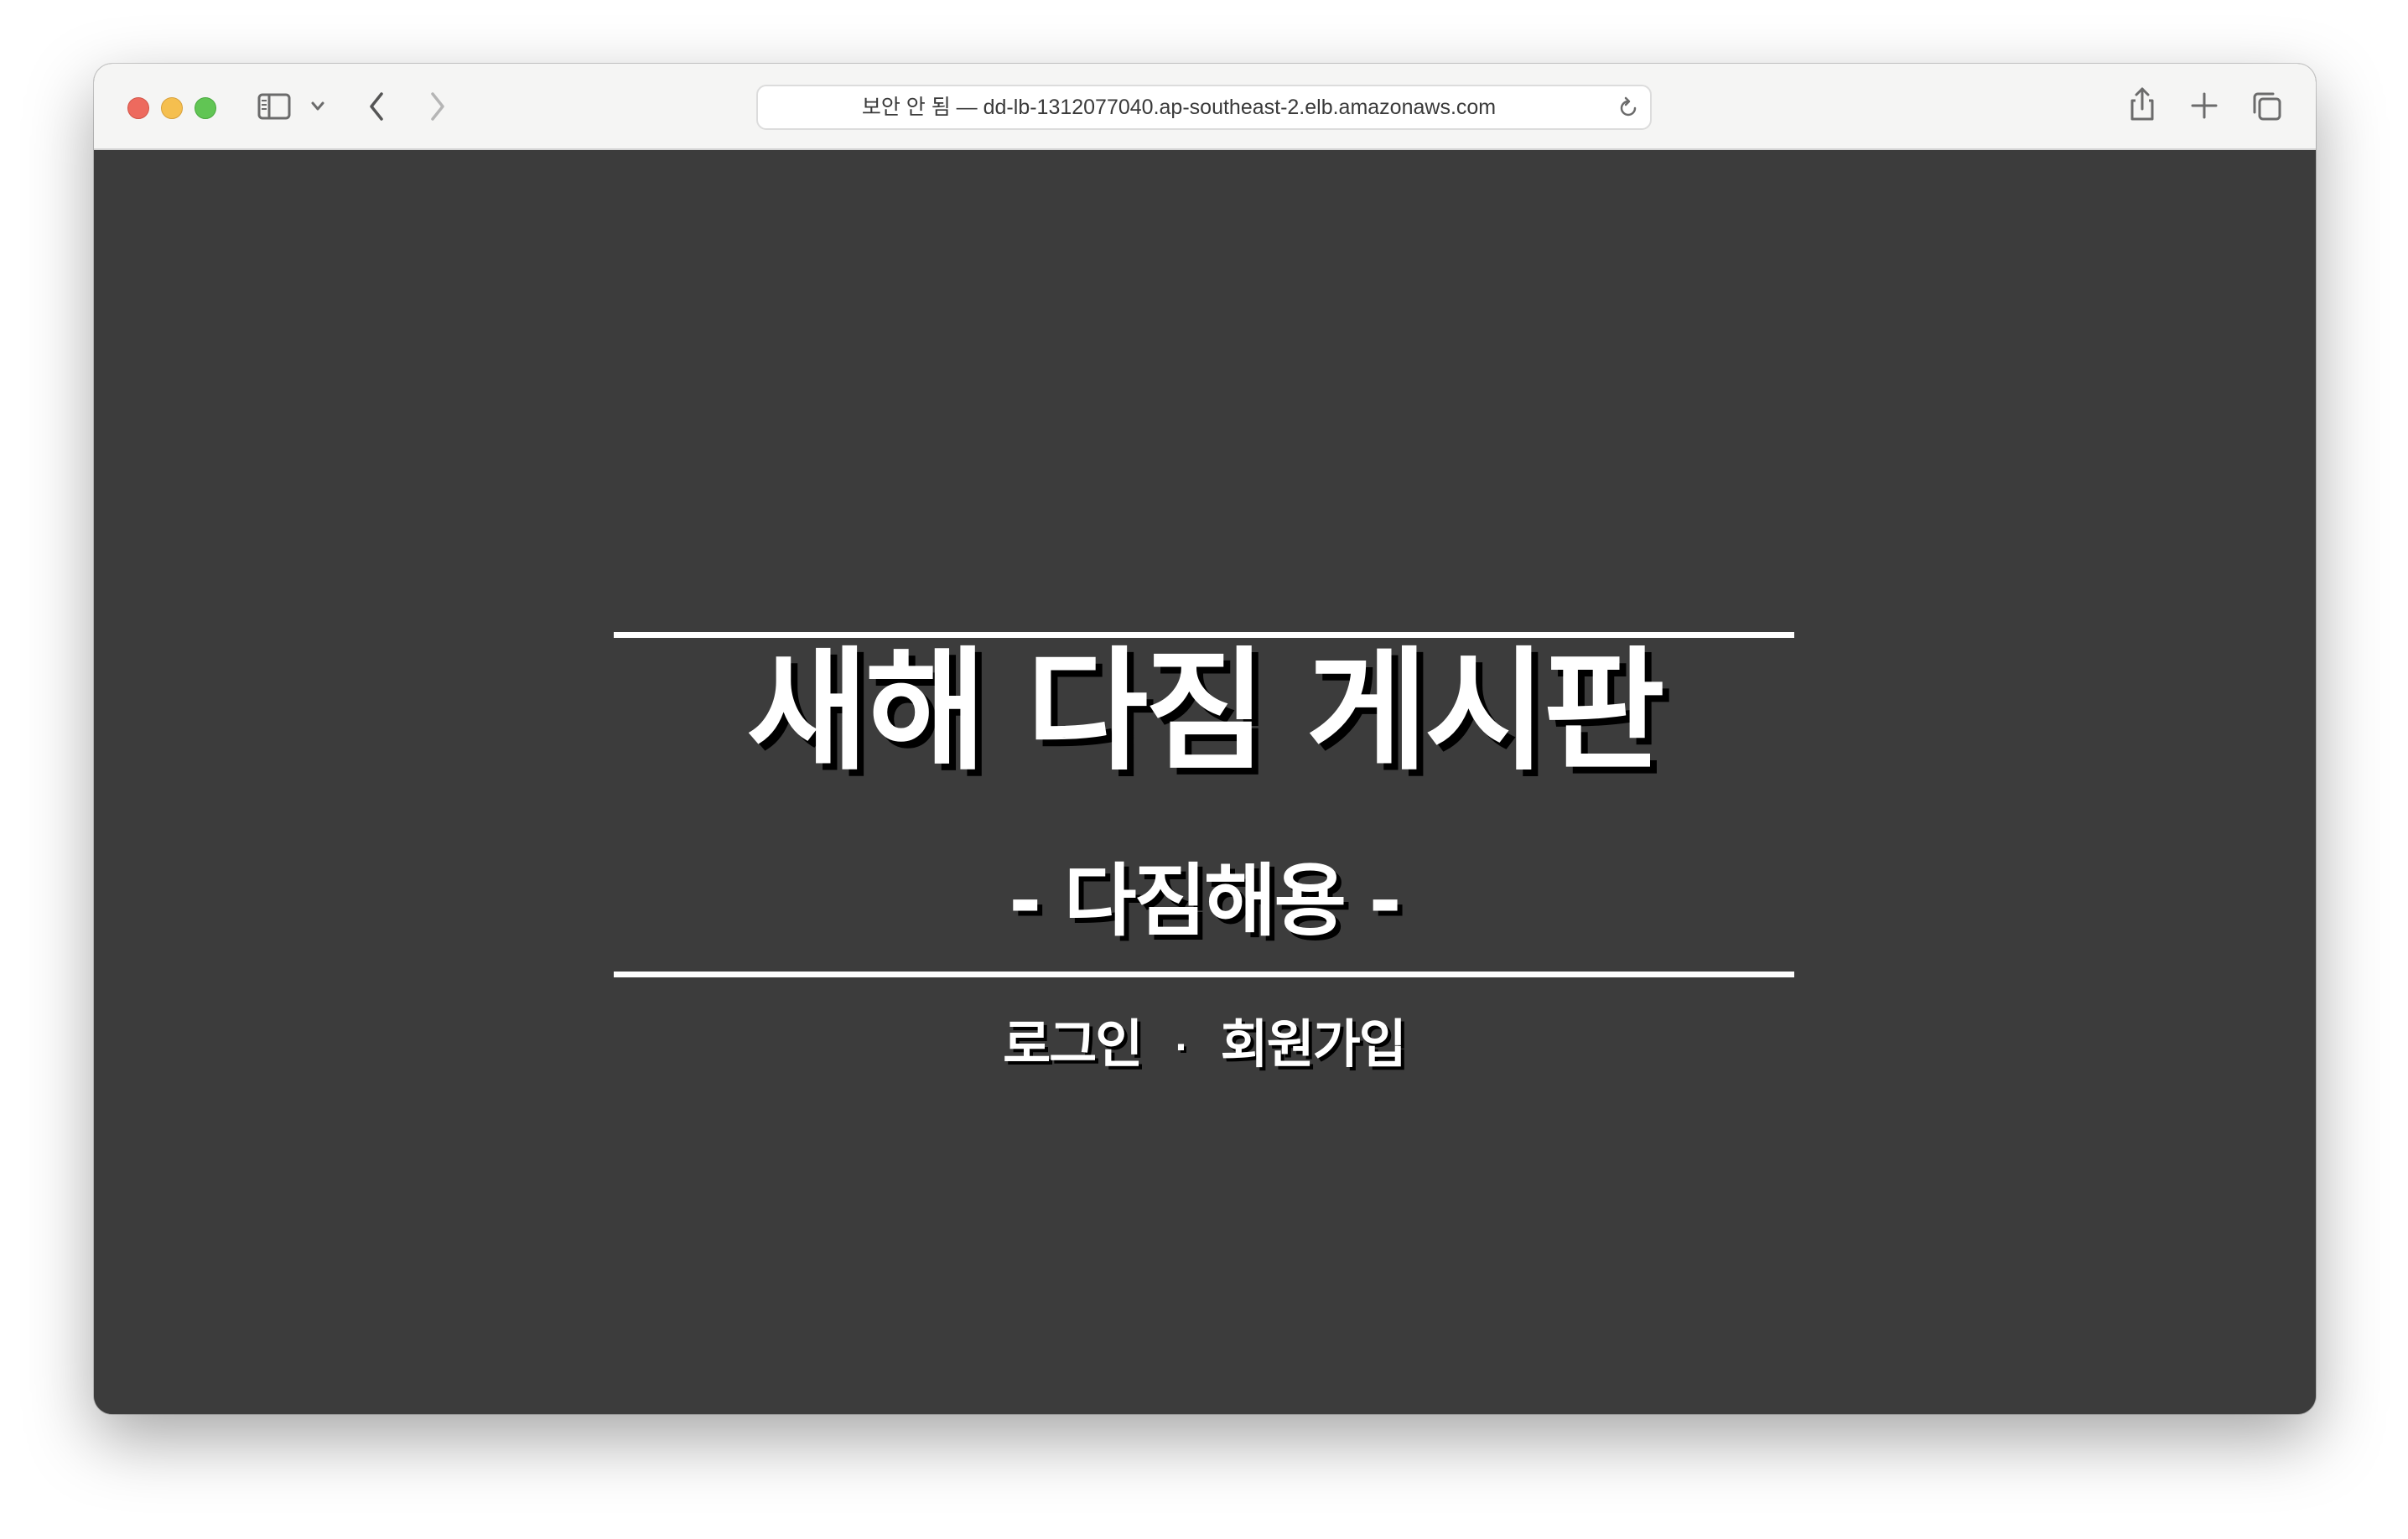 The image size is (2408, 1539). What do you see at coordinates (376, 109) in the screenshot?
I see `back-icon` at bounding box center [376, 109].